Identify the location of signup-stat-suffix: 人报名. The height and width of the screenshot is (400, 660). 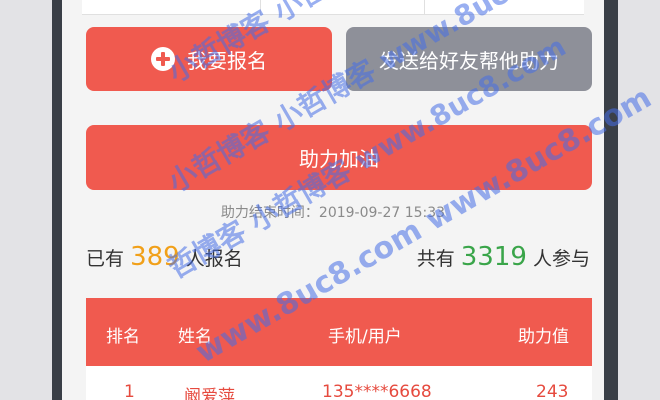
(214, 259).